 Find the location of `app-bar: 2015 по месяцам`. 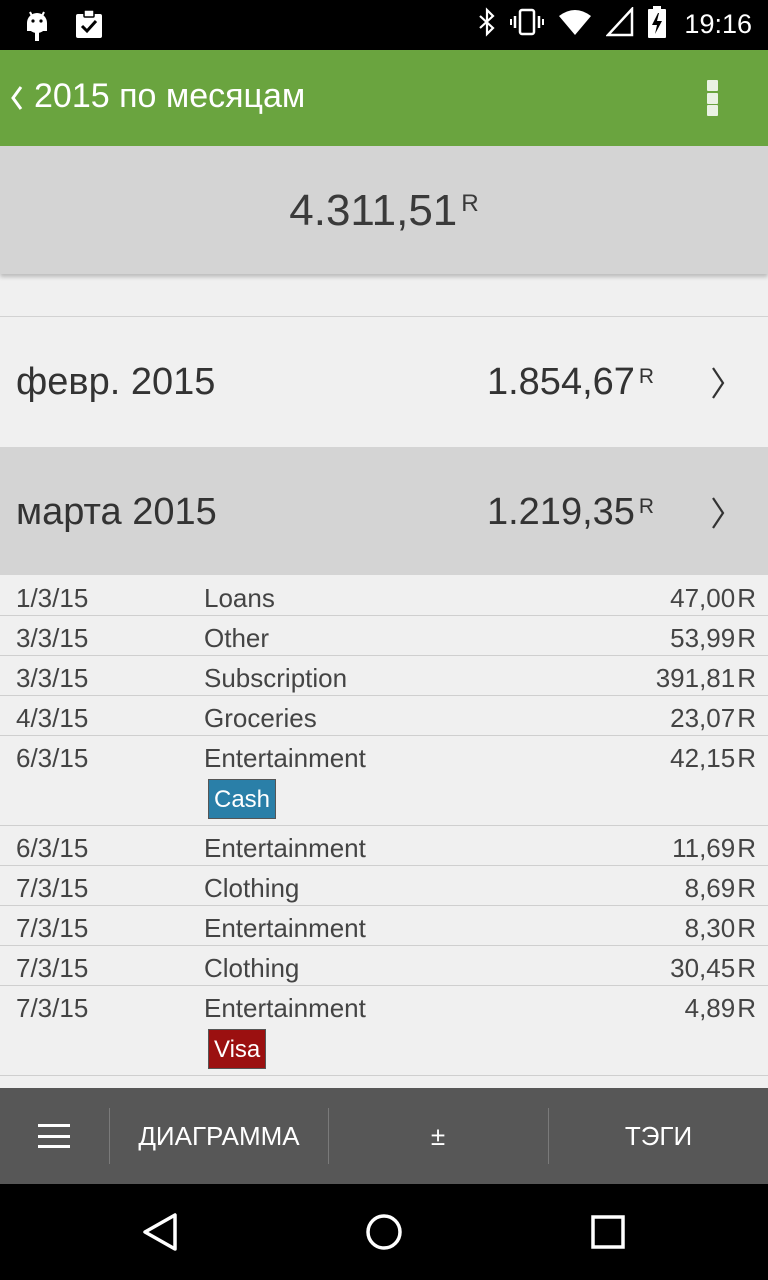

app-bar: 2015 по месяцам is located at coordinates (384, 98).